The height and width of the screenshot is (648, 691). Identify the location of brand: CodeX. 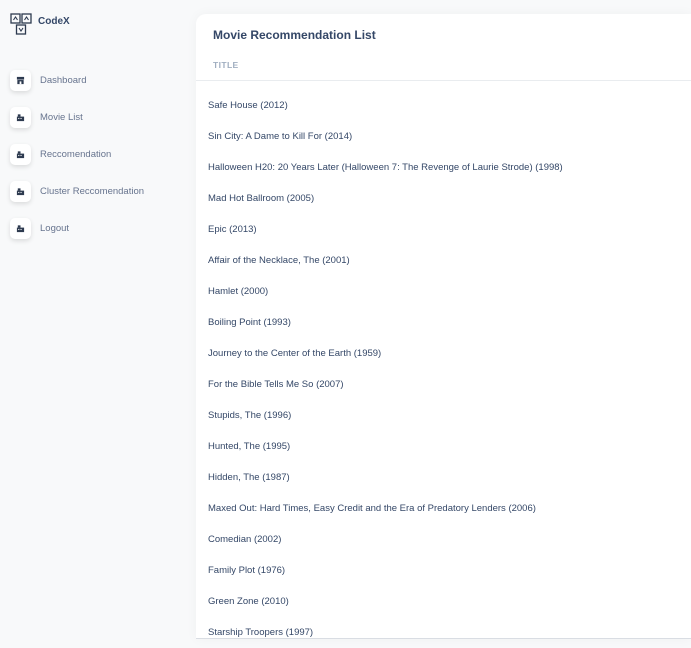
(40, 24).